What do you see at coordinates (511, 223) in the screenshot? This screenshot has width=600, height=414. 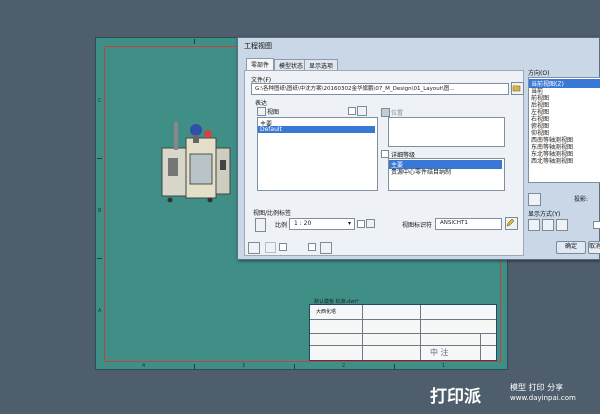 I see `edit-view-label-icon` at bounding box center [511, 223].